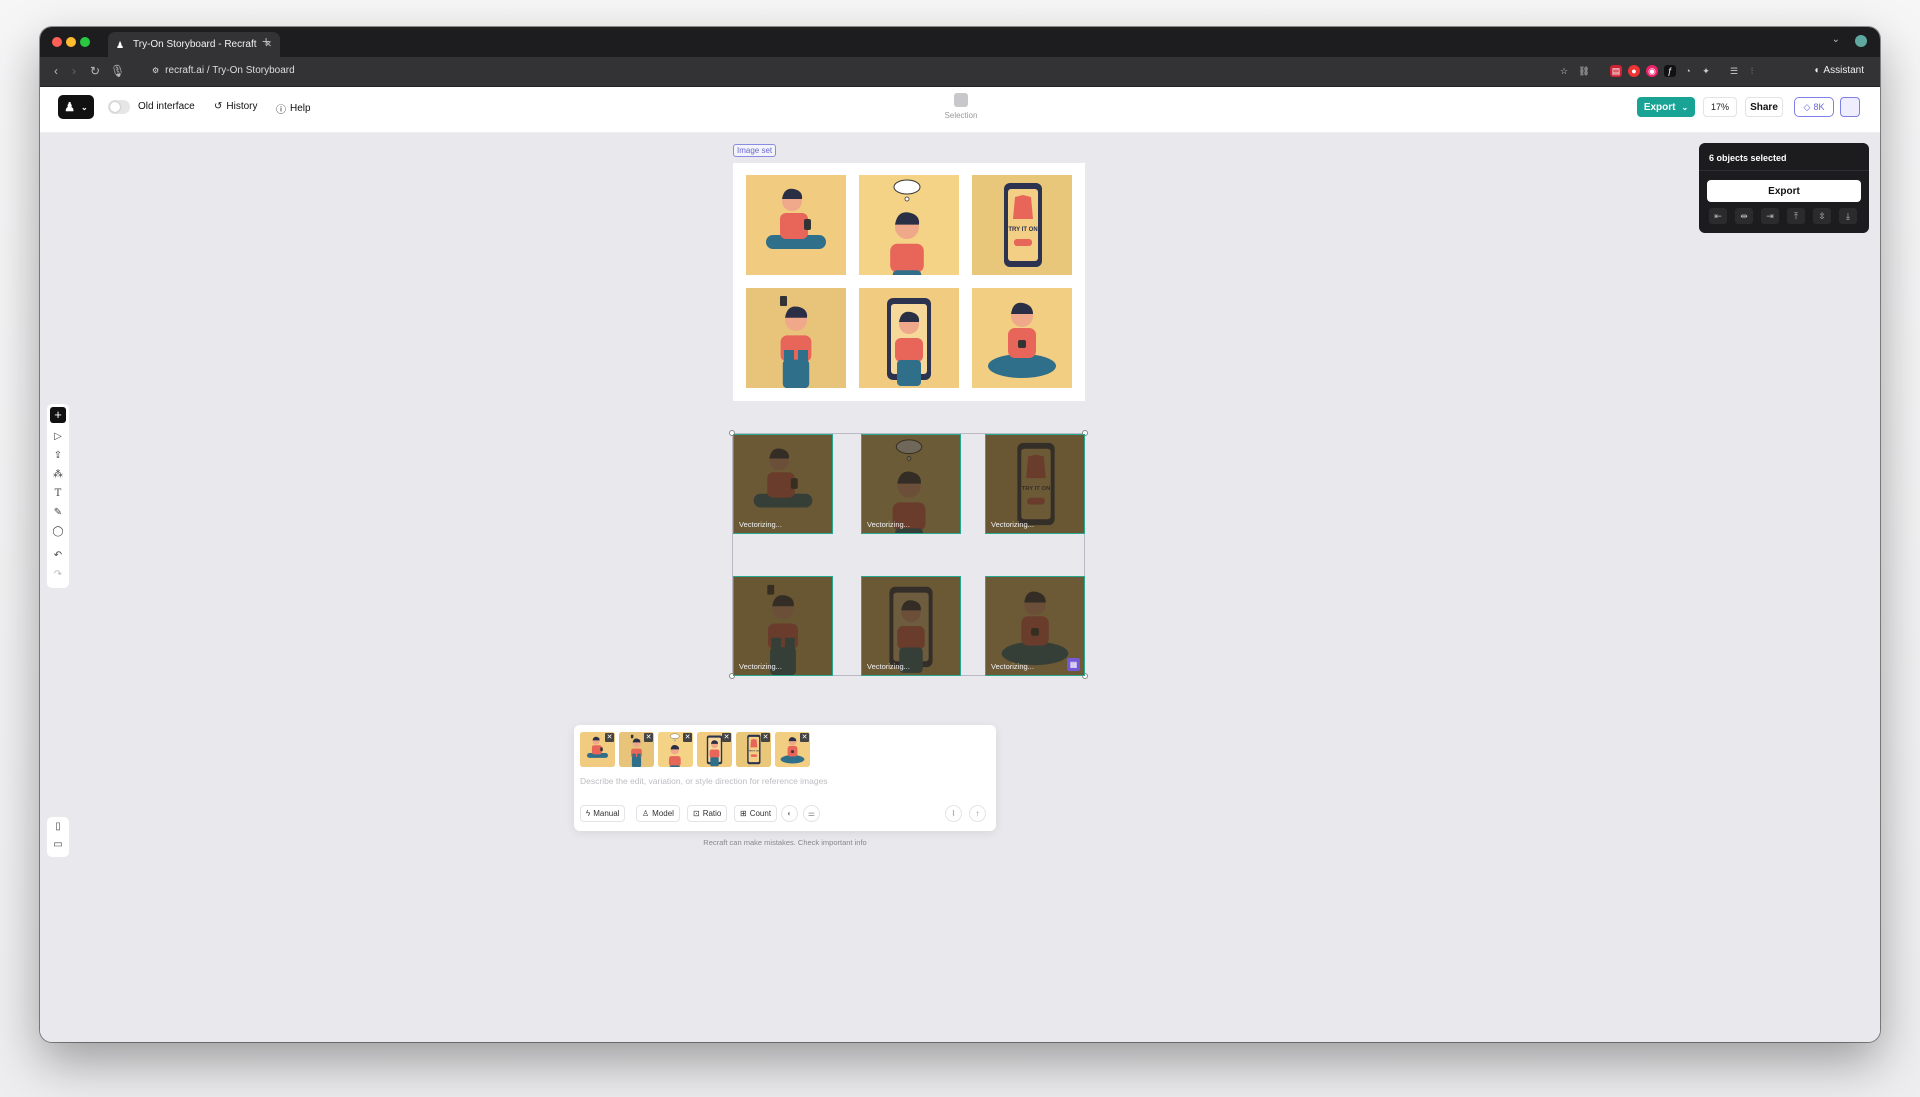 The height and width of the screenshot is (1097, 1920). What do you see at coordinates (57, 42) in the screenshot?
I see `close-window-button` at bounding box center [57, 42].